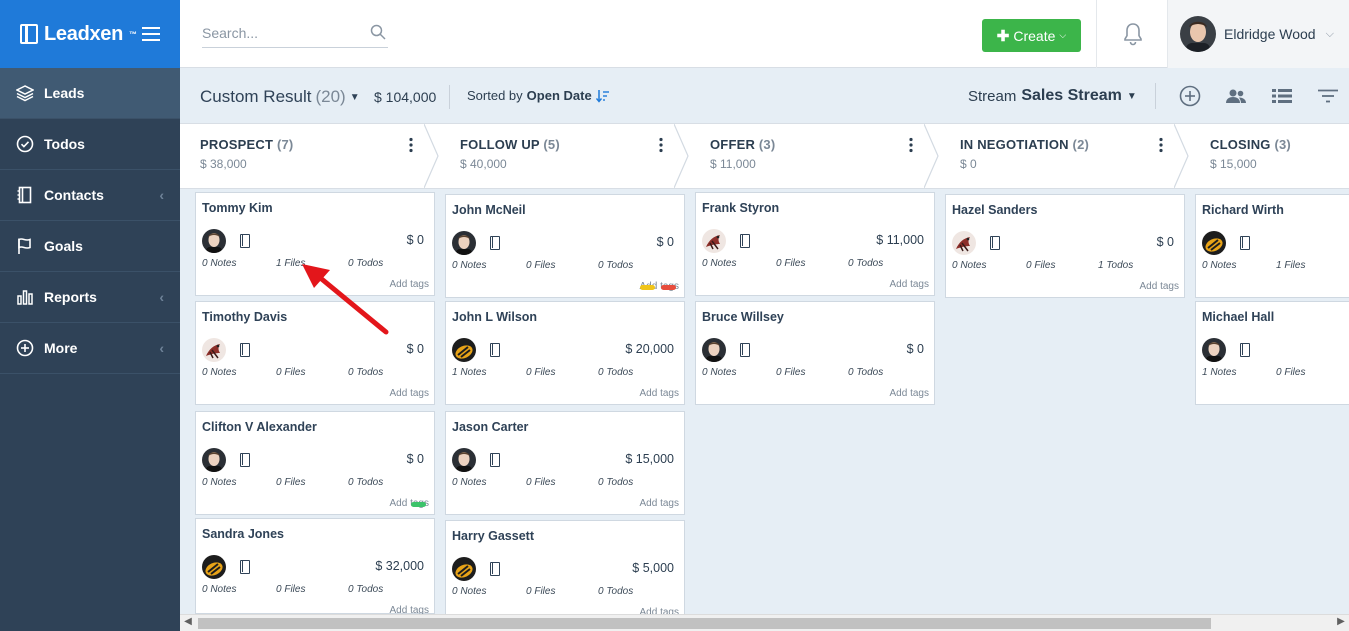 This screenshot has width=1349, height=631. What do you see at coordinates (490, 427) in the screenshot?
I see `lead-name: Jason Carter` at bounding box center [490, 427].